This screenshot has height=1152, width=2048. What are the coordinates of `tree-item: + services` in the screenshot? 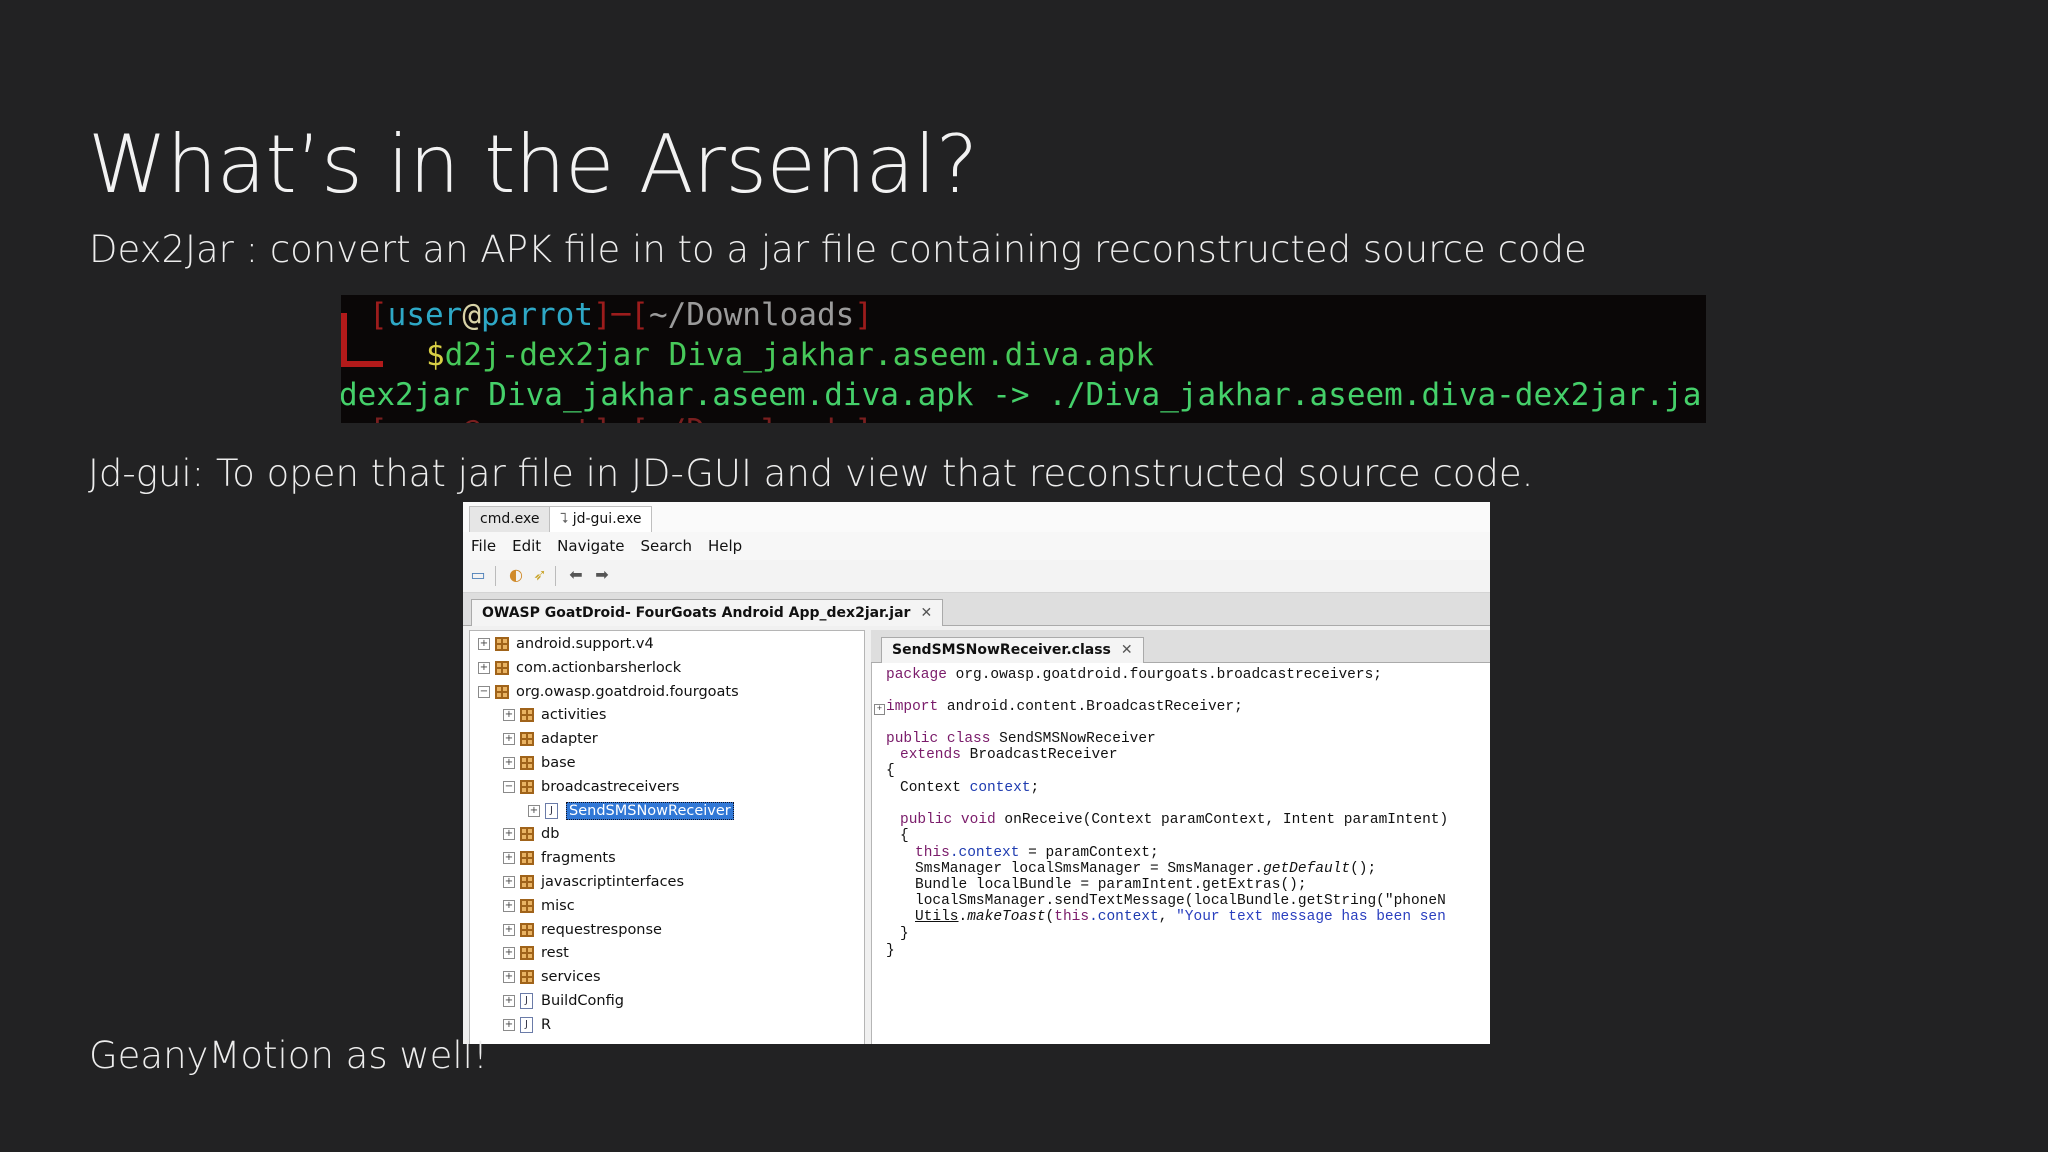 It's located at (552, 977).